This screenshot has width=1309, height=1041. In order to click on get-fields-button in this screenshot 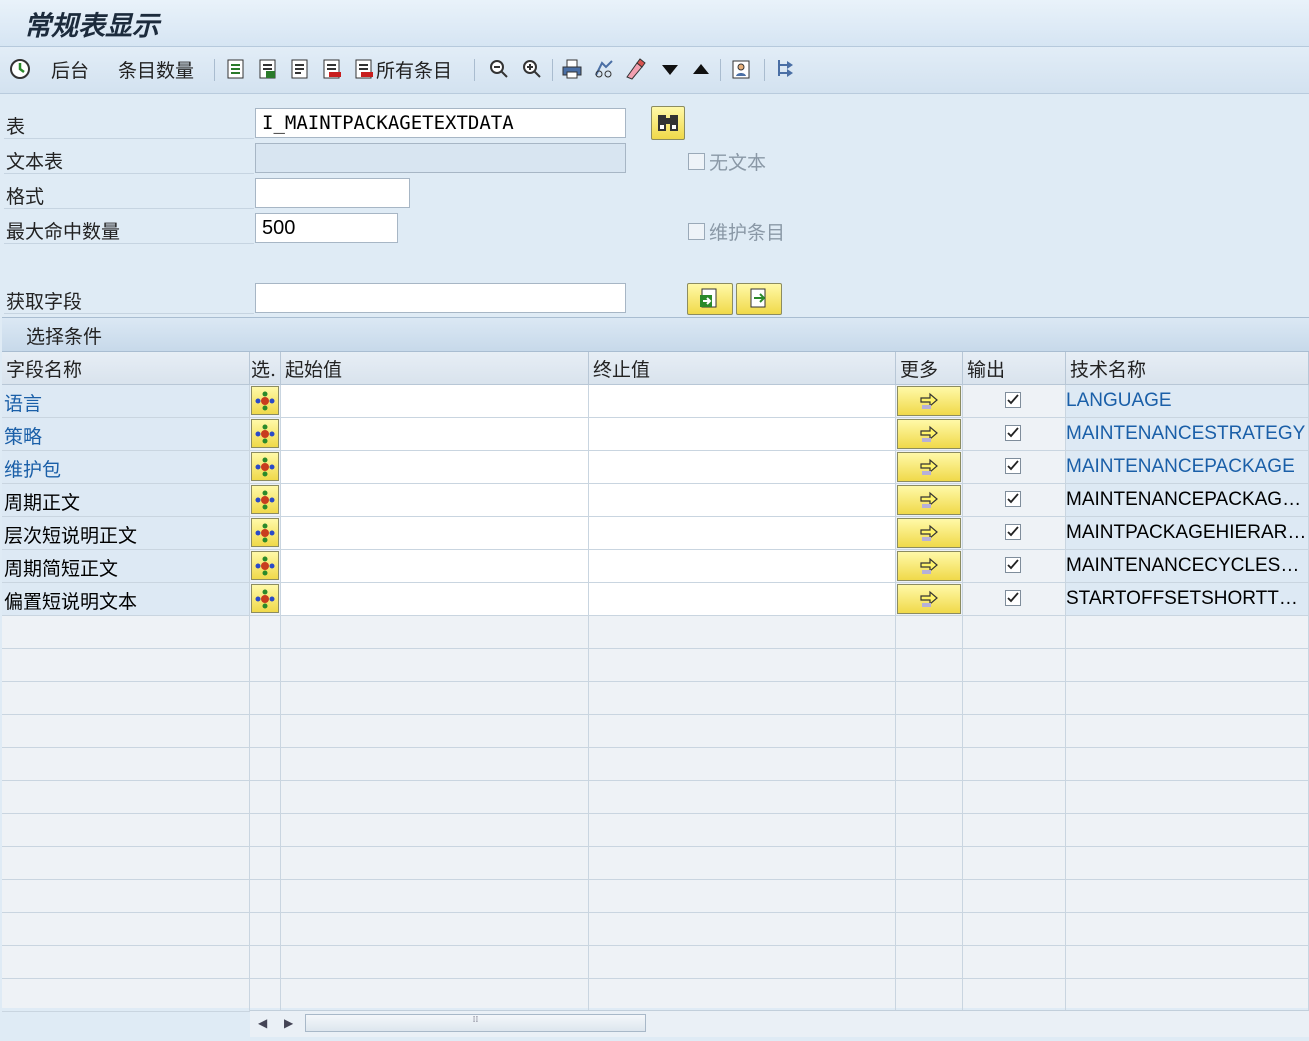, I will do `click(710, 299)`.